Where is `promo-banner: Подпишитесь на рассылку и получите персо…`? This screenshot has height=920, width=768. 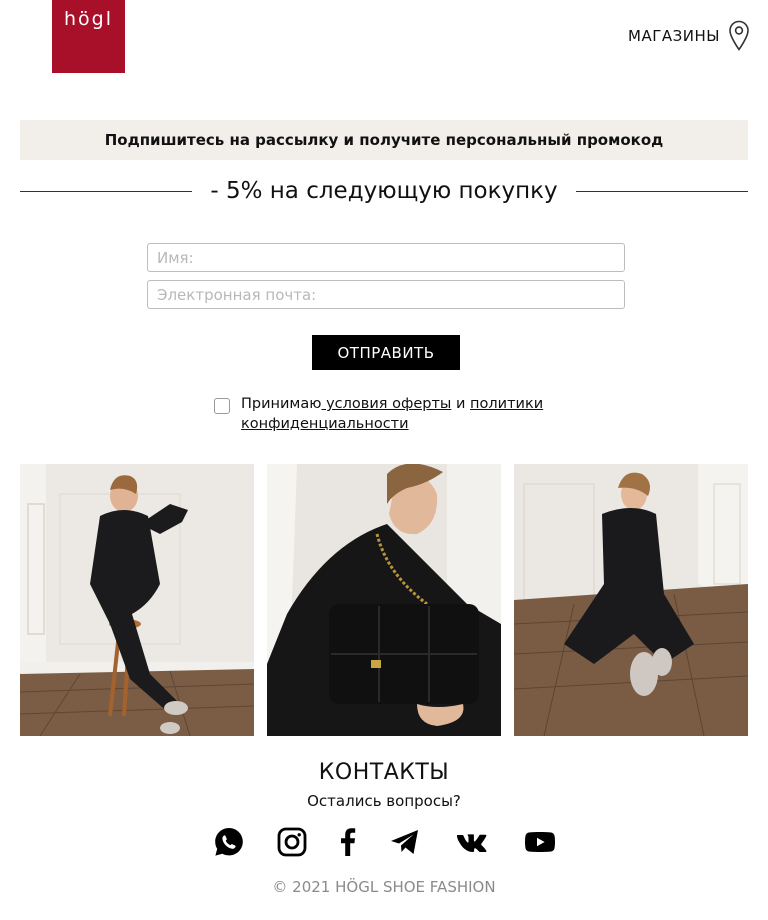 promo-banner: Подпишитесь на рассылку и получите персо… is located at coordinates (384, 140).